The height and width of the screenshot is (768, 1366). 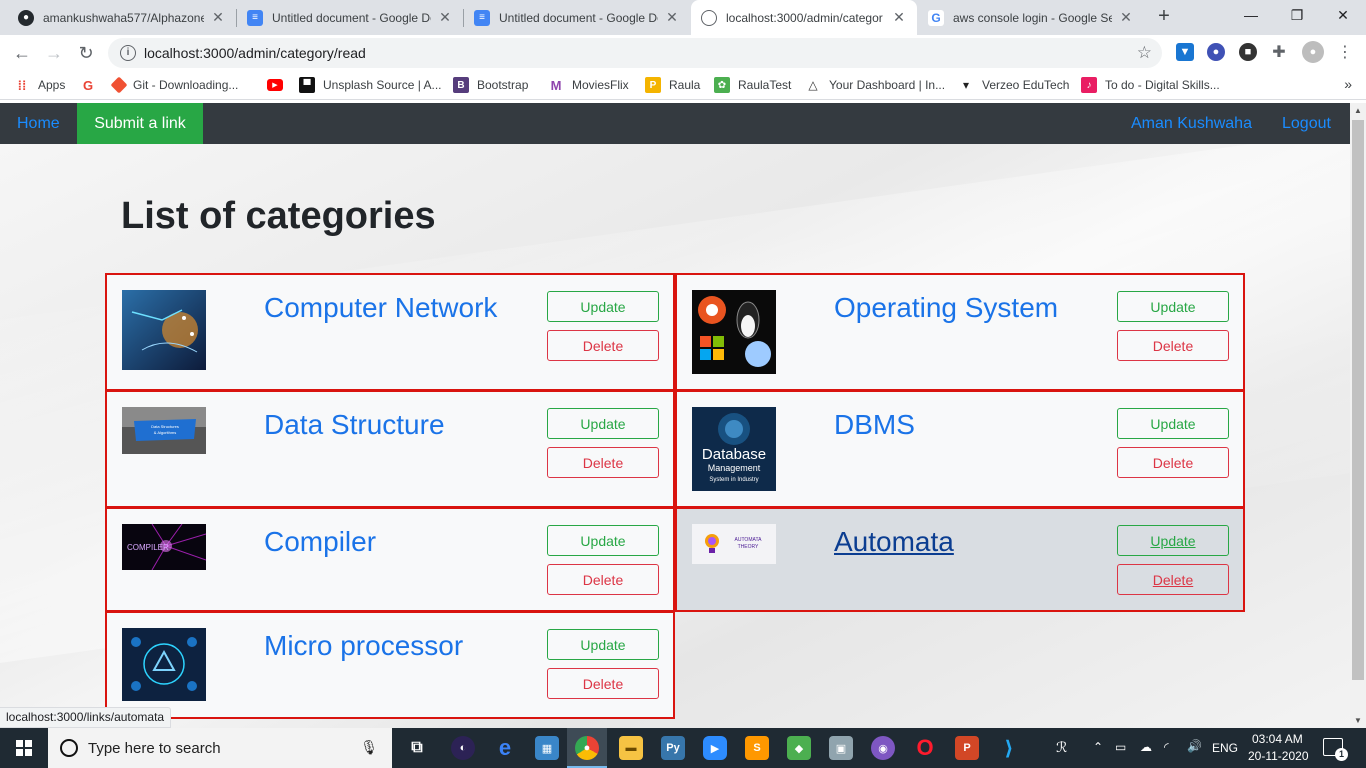 I want to click on cube-extension-icon: ■, so click(x=1248, y=52).